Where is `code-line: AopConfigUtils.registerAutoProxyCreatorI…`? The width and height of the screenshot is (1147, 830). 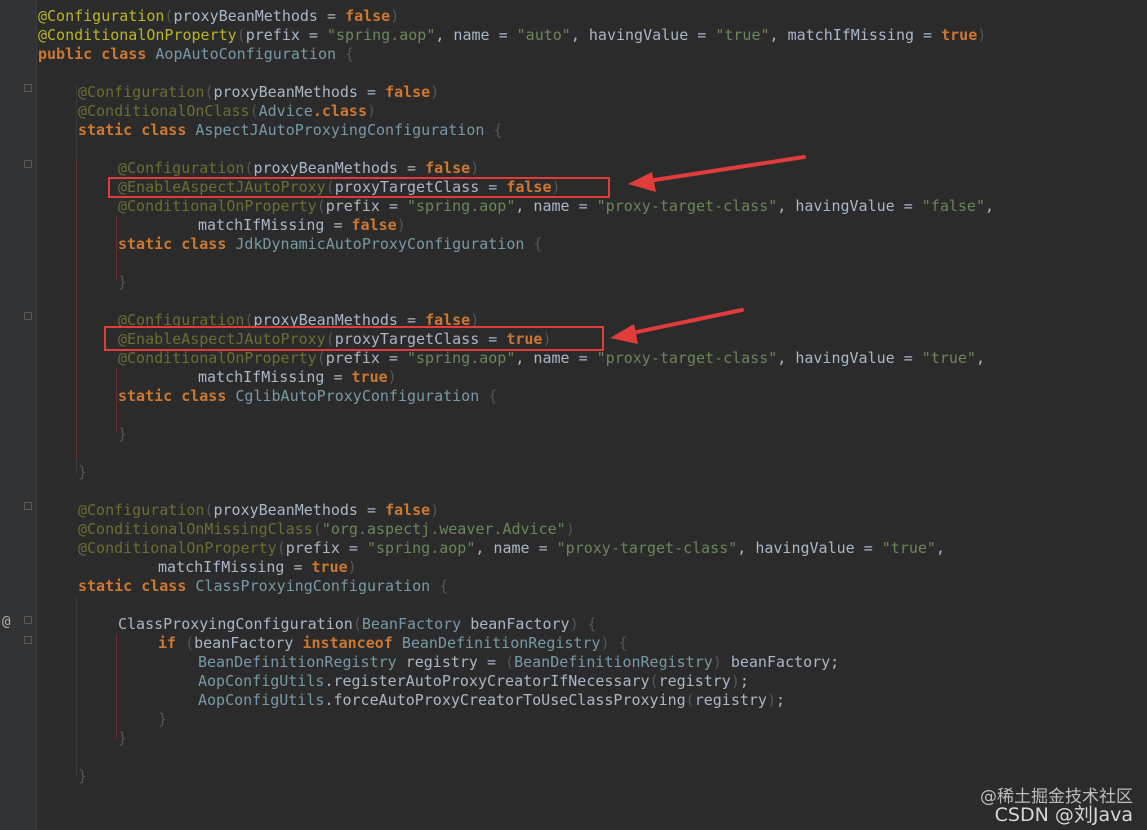
code-line: AopConfigUtils.registerAutoProxyCreatorI… is located at coordinates (473, 681).